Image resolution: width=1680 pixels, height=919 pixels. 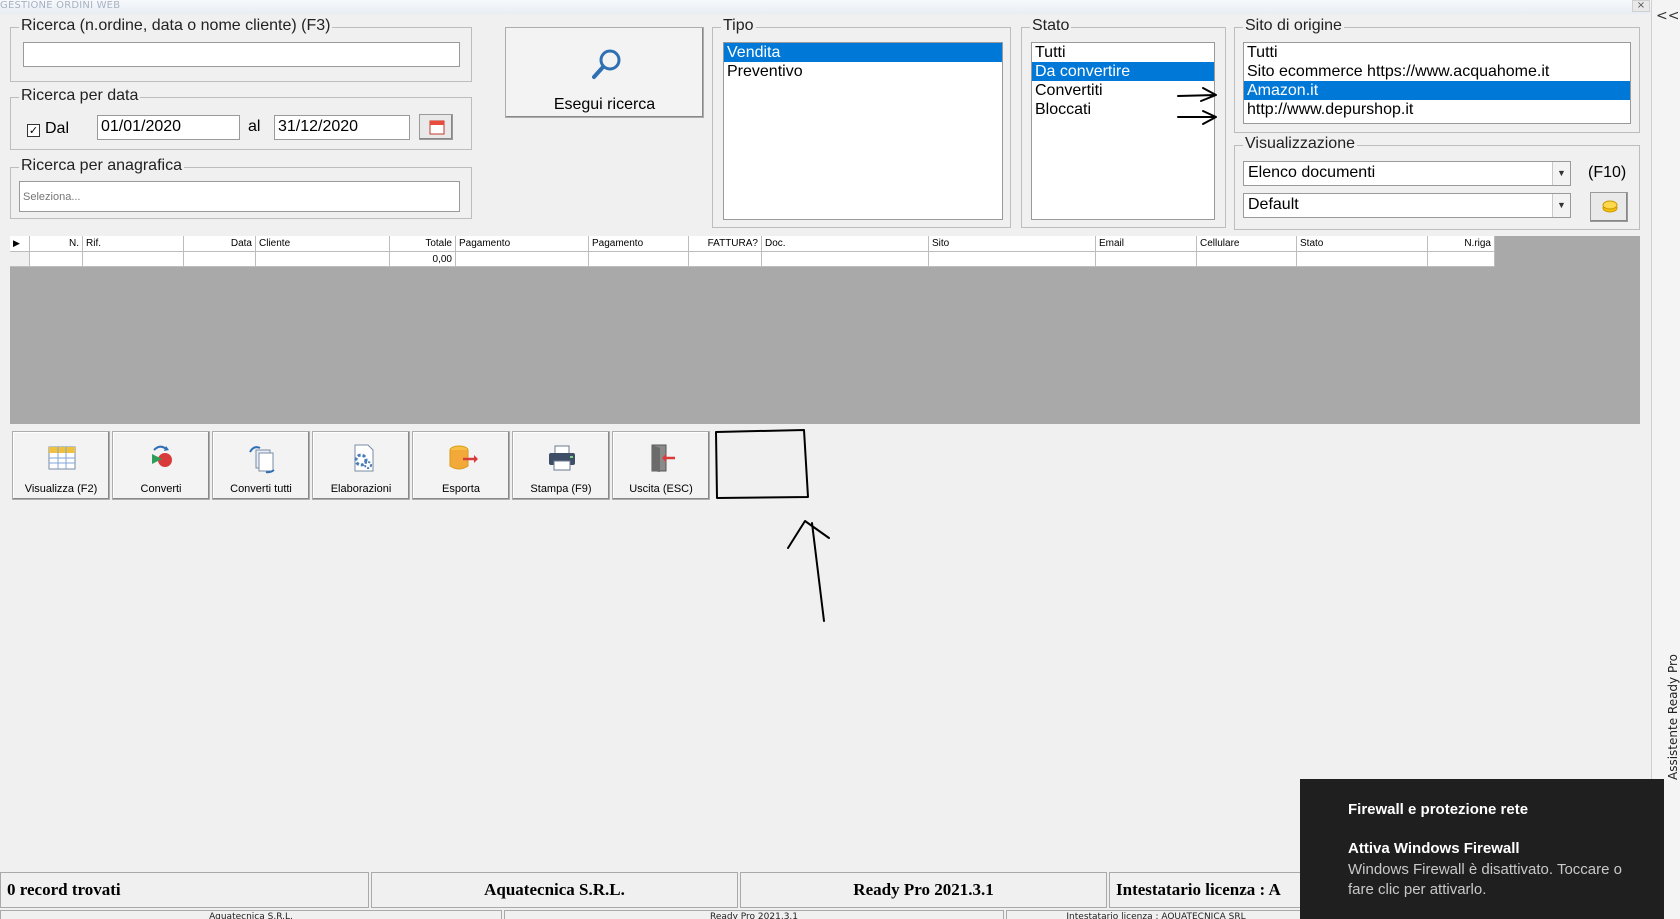 What do you see at coordinates (239, 196) in the screenshot?
I see `anagrafica-input` at bounding box center [239, 196].